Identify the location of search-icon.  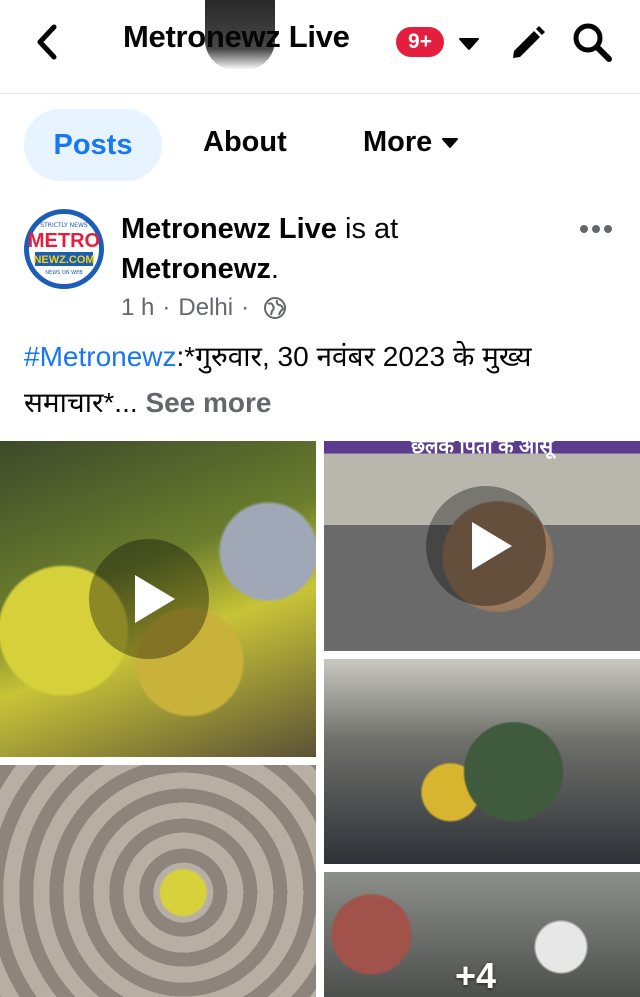
(592, 42).